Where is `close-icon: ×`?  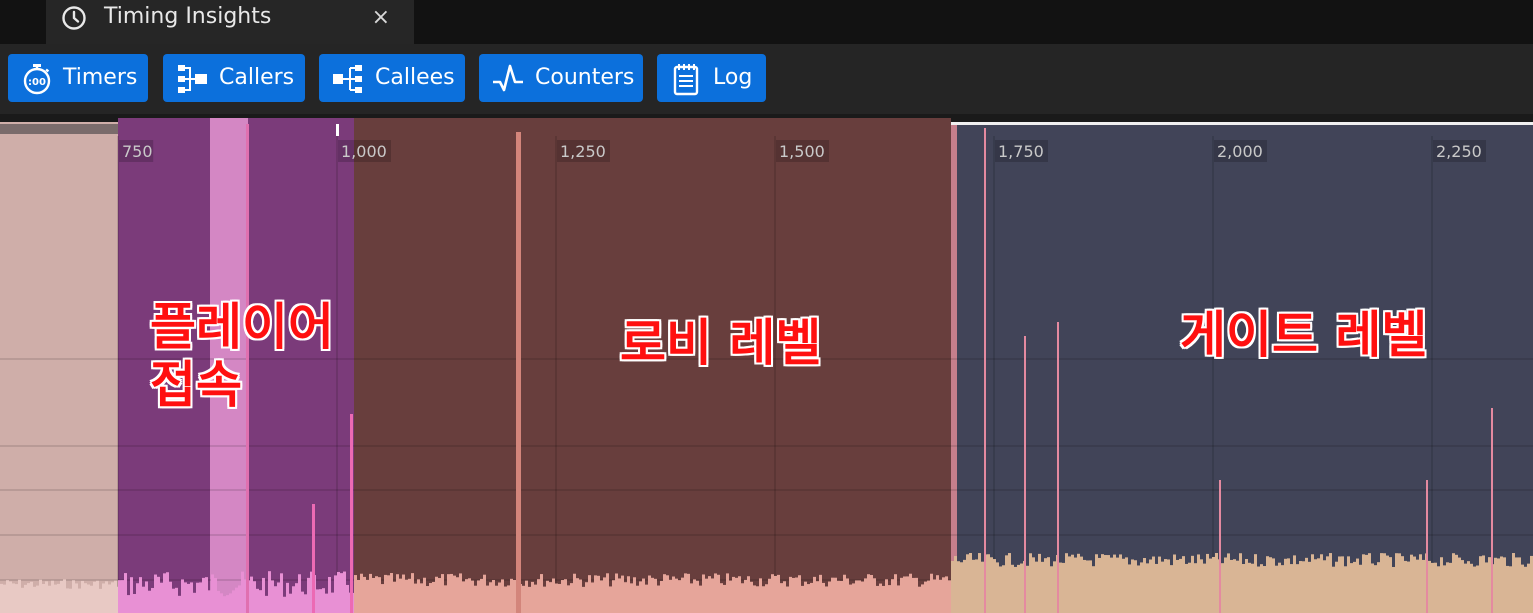 close-icon: × is located at coordinates (381, 18).